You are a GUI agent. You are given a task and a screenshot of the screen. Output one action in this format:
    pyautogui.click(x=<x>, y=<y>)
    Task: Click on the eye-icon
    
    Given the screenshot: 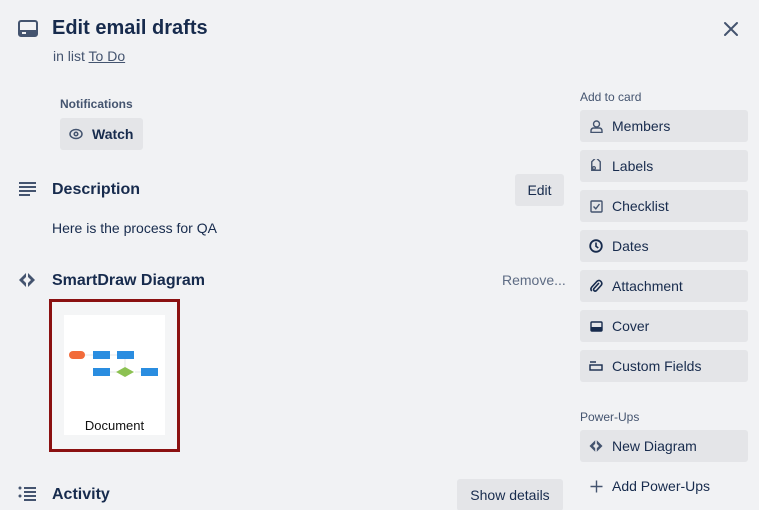 What is the action you would take?
    pyautogui.click(x=76, y=134)
    